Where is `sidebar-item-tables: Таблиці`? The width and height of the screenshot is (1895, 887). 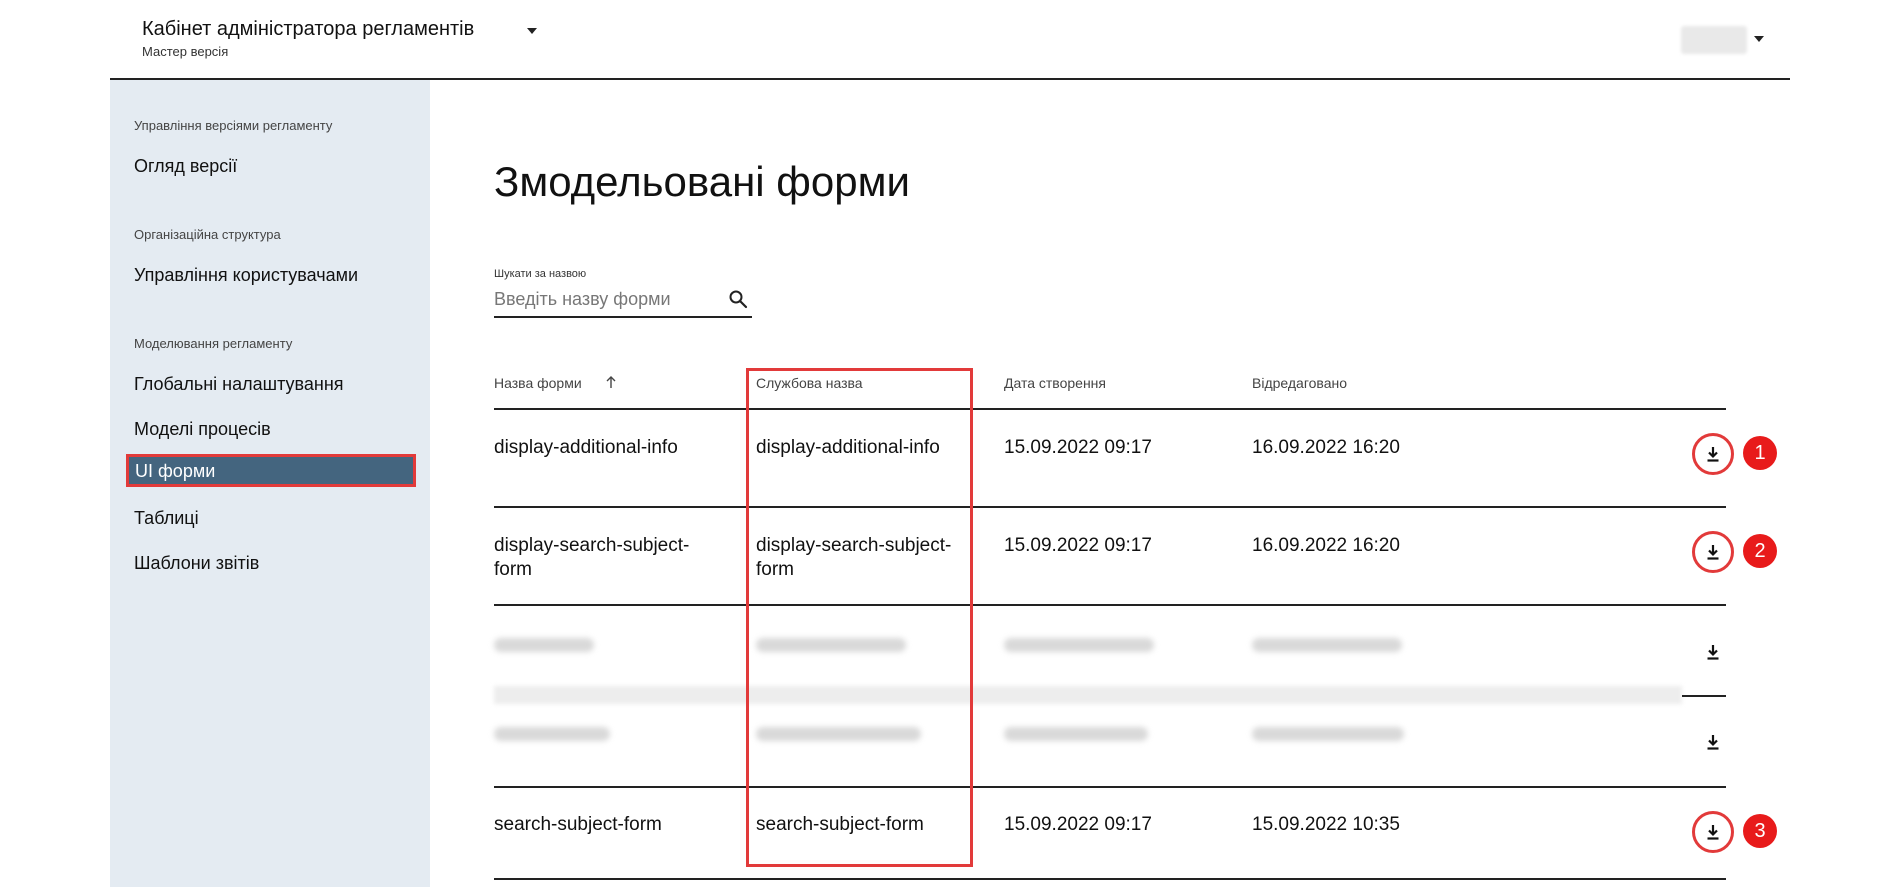
sidebar-item-tables: Таблиці is located at coordinates (166, 518).